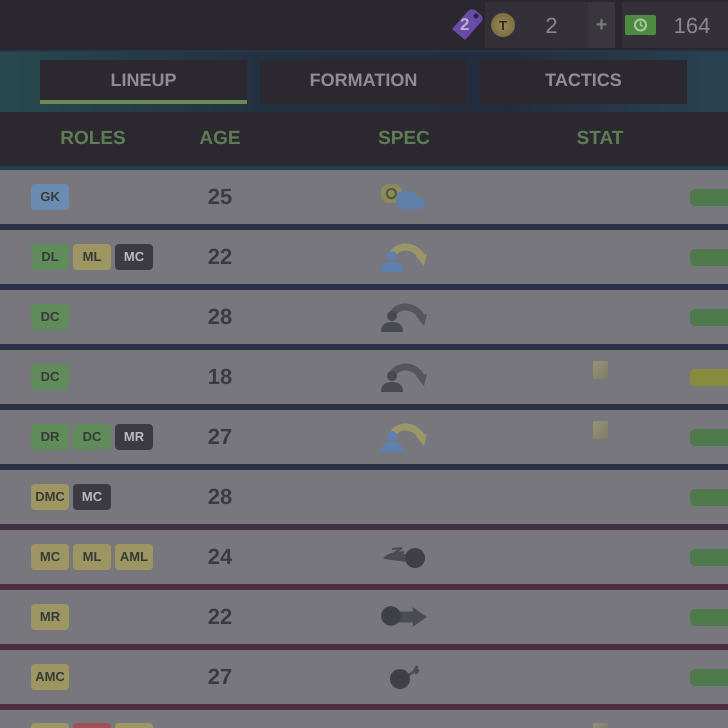 The width and height of the screenshot is (728, 728). Describe the element at coordinates (50, 677) in the screenshot. I see `role-badge: AMC` at that location.